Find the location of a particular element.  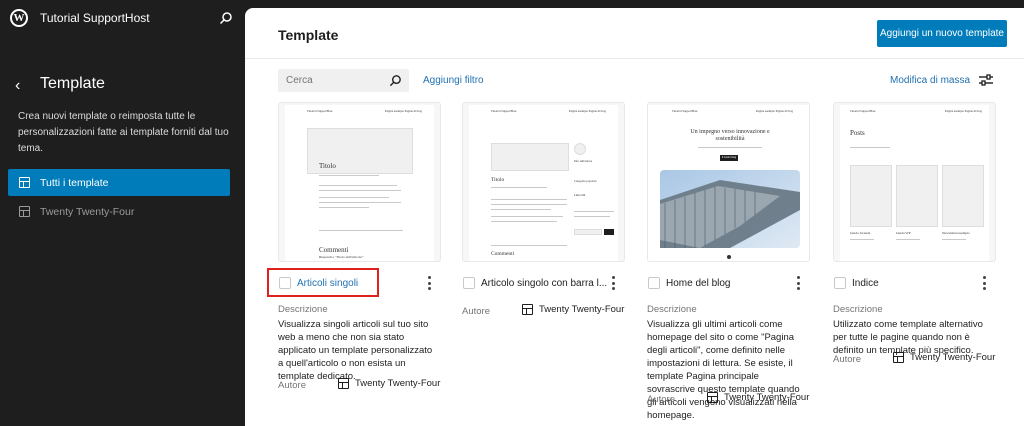

preview-sidebar-popular: Categorie popolari is located at coordinates (585, 181).